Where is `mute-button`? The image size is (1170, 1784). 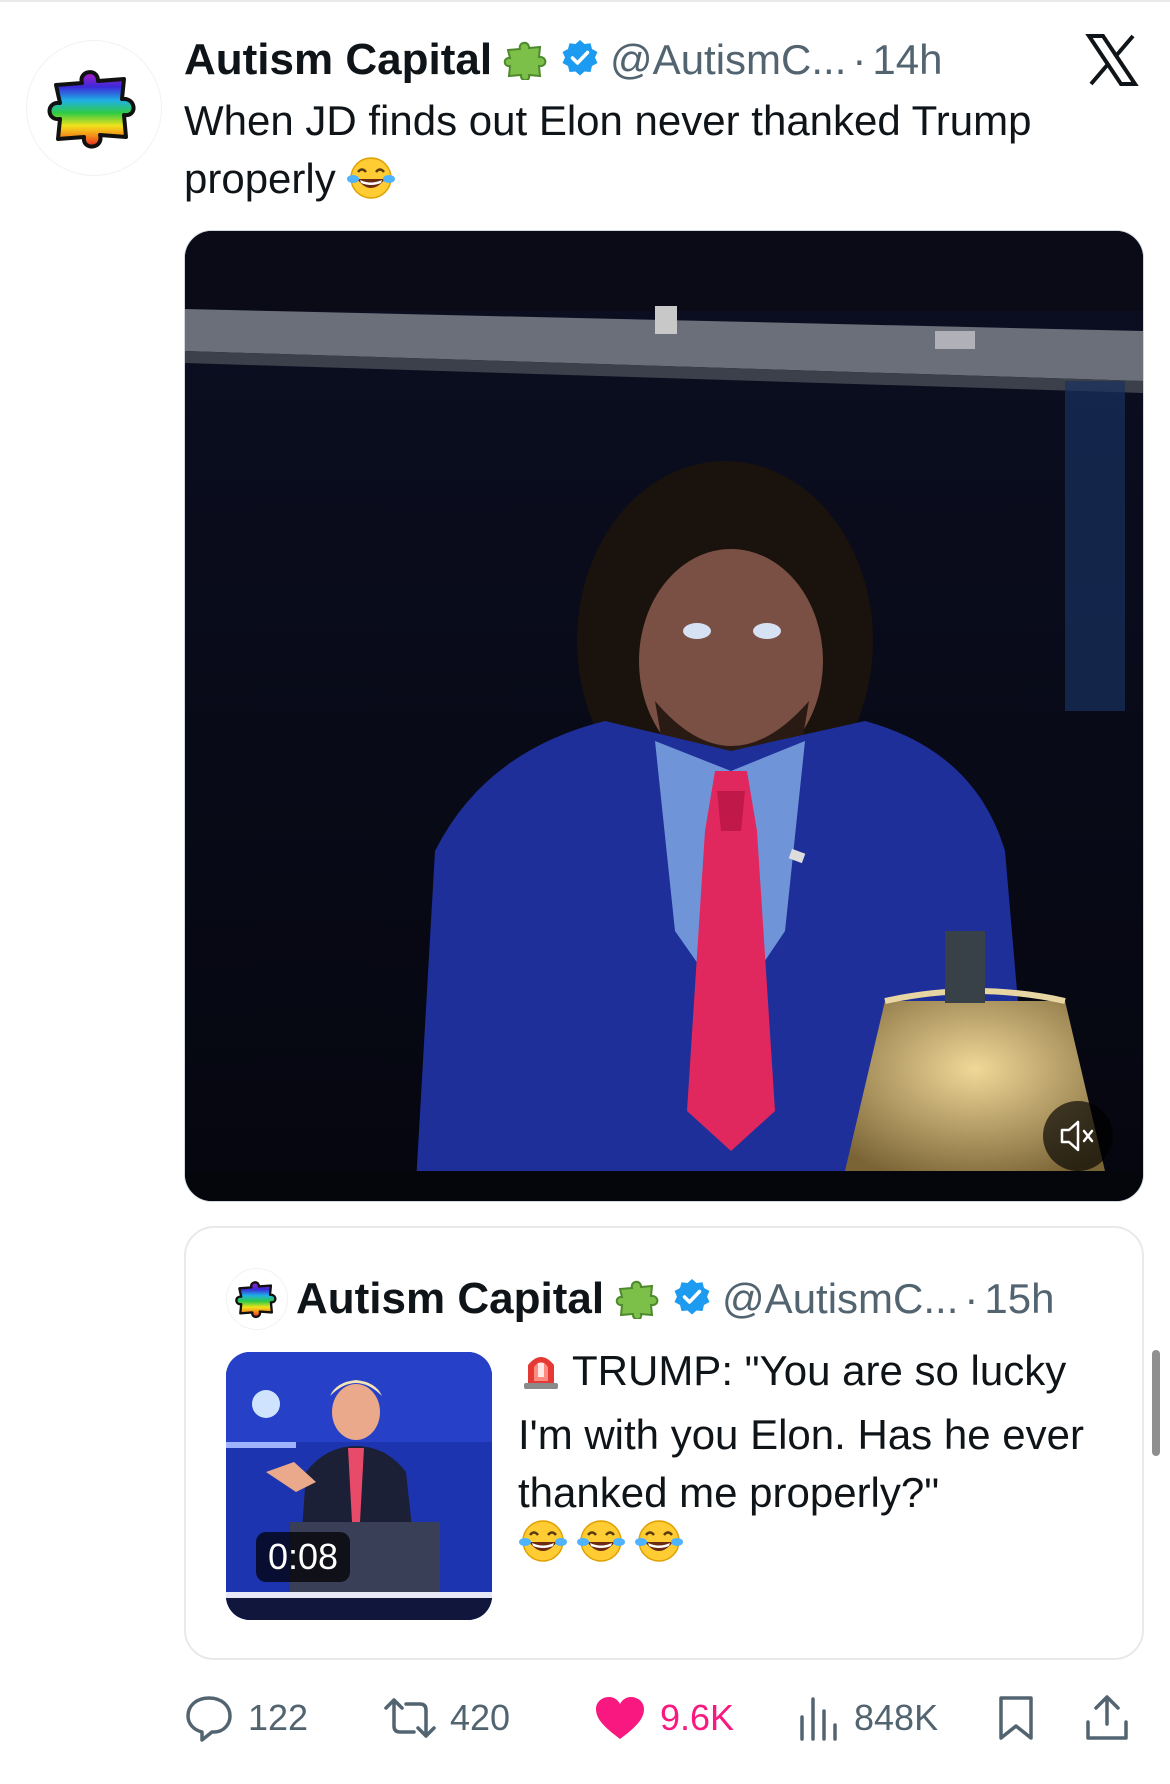
mute-button is located at coordinates (1078, 1136).